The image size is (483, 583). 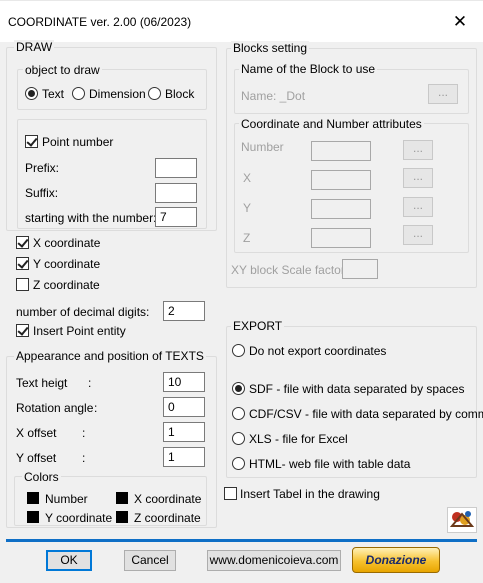 What do you see at coordinates (31, 141) in the screenshot?
I see `point-number-checkbox` at bounding box center [31, 141].